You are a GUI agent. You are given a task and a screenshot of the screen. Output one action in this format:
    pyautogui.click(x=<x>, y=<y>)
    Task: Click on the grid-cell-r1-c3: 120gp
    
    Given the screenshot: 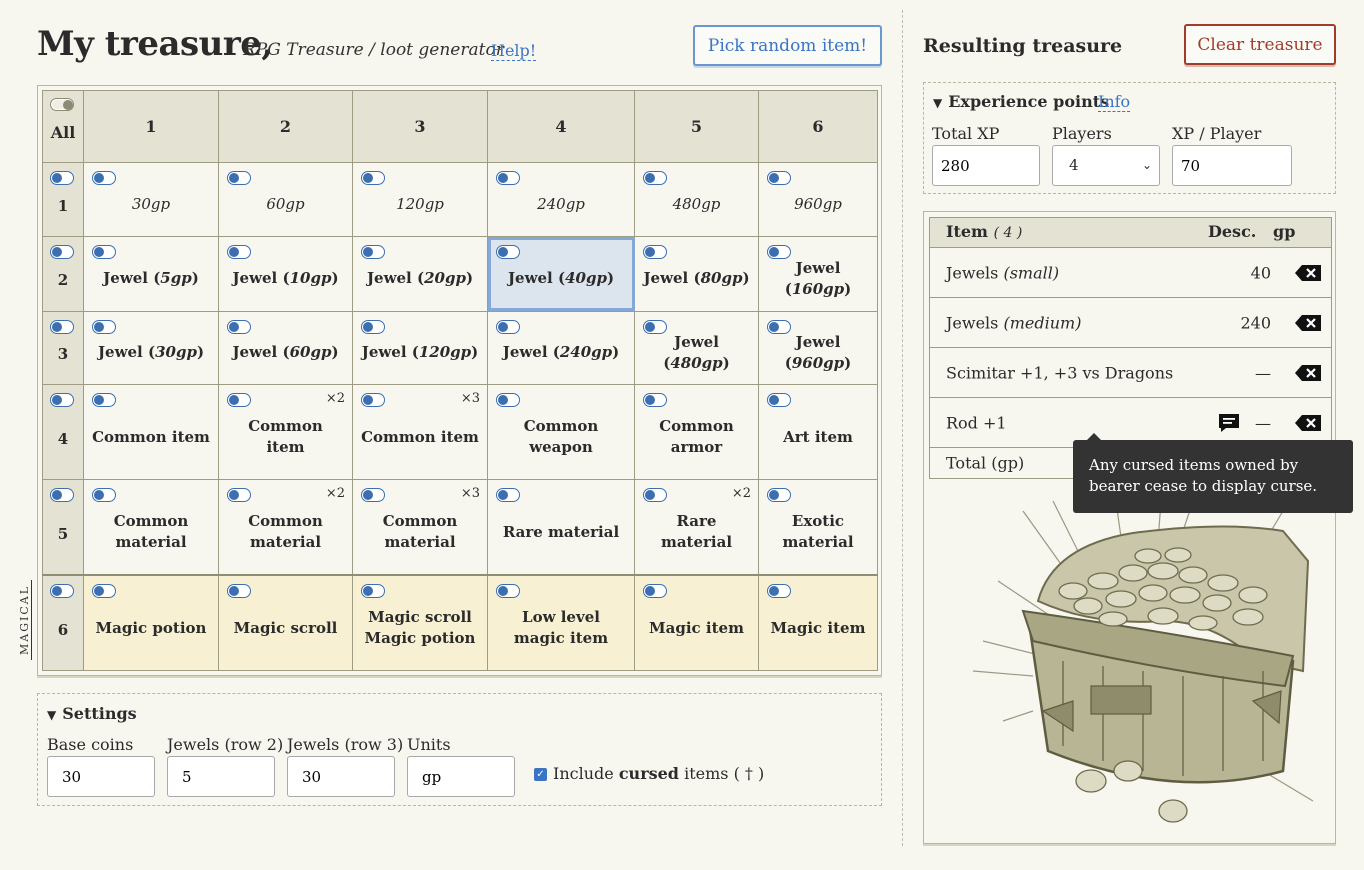 What is the action you would take?
    pyautogui.click(x=420, y=199)
    